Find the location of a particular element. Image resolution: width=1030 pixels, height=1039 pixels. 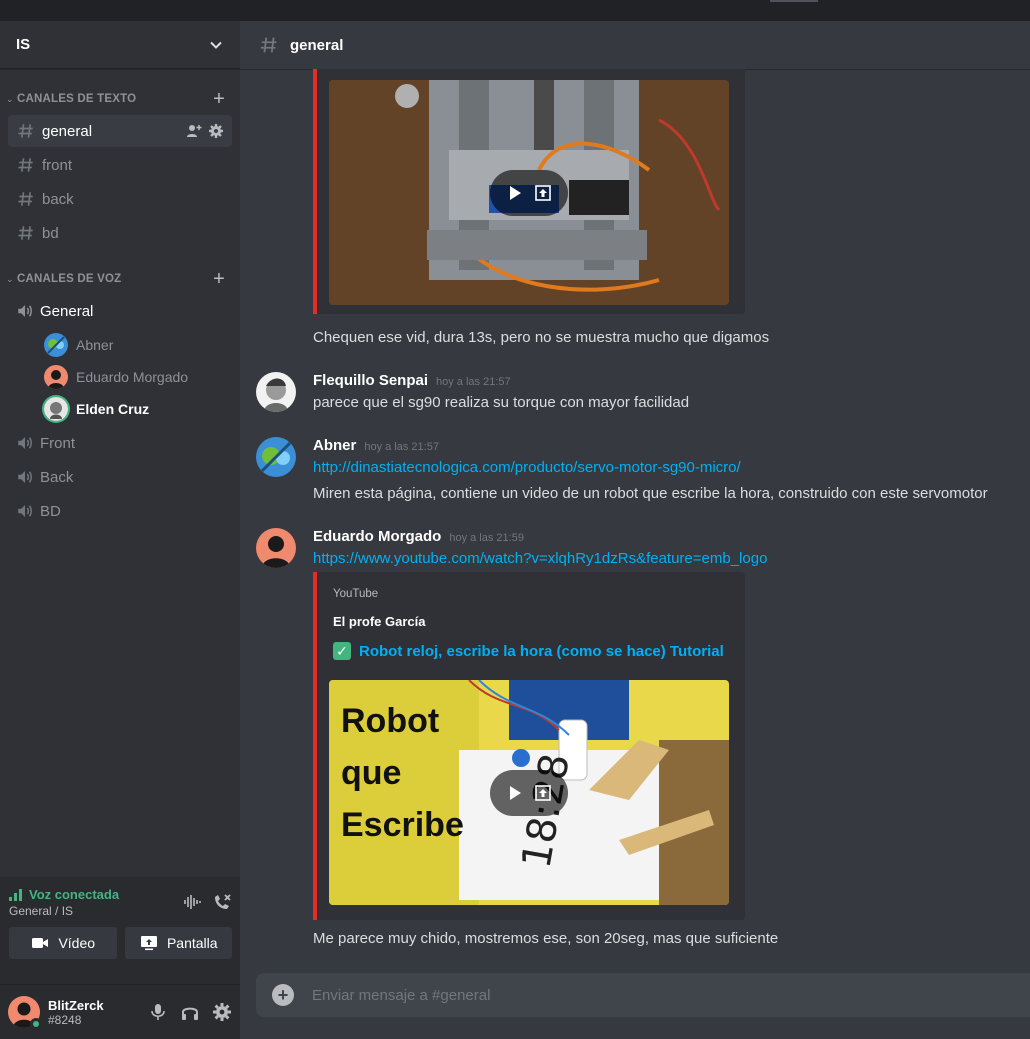

category-label: CANALES DE VOZ is located at coordinates (69, 279).